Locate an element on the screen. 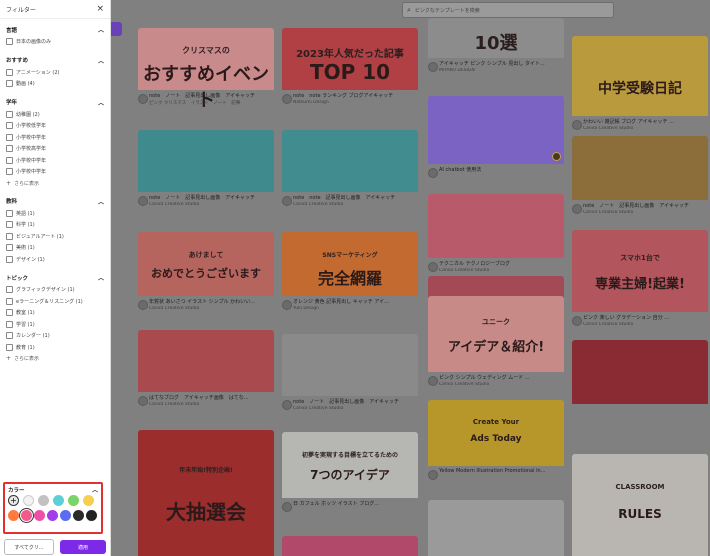 This screenshot has height=556, width=710. apply-button: 適用 is located at coordinates (83, 547).